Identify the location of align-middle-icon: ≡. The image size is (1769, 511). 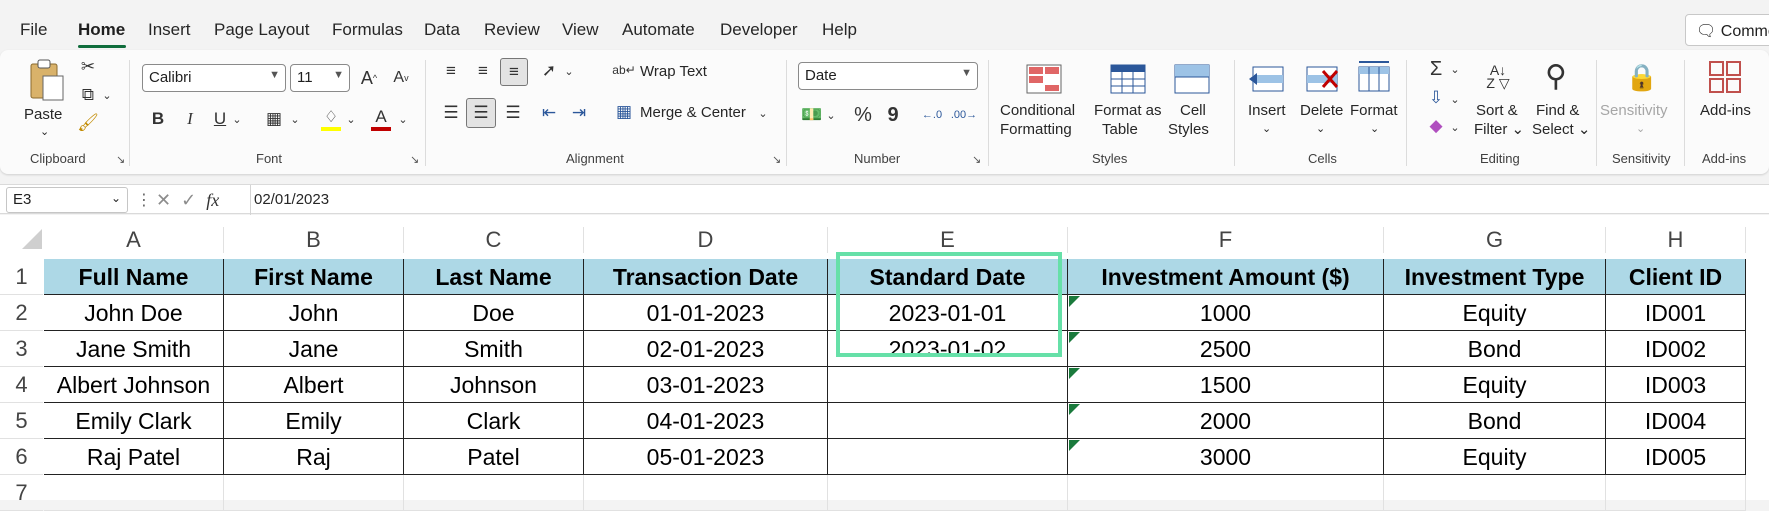
(483, 71).